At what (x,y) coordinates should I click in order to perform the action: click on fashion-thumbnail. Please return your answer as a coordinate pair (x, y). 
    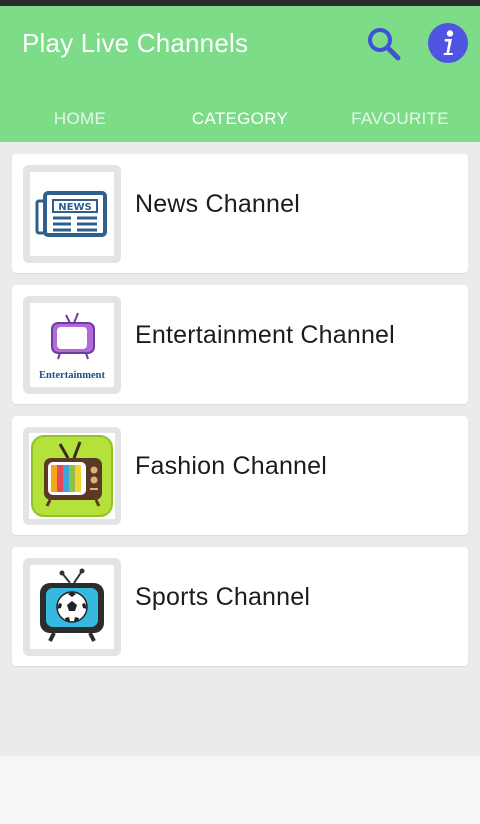
    Looking at the image, I should click on (72, 476).